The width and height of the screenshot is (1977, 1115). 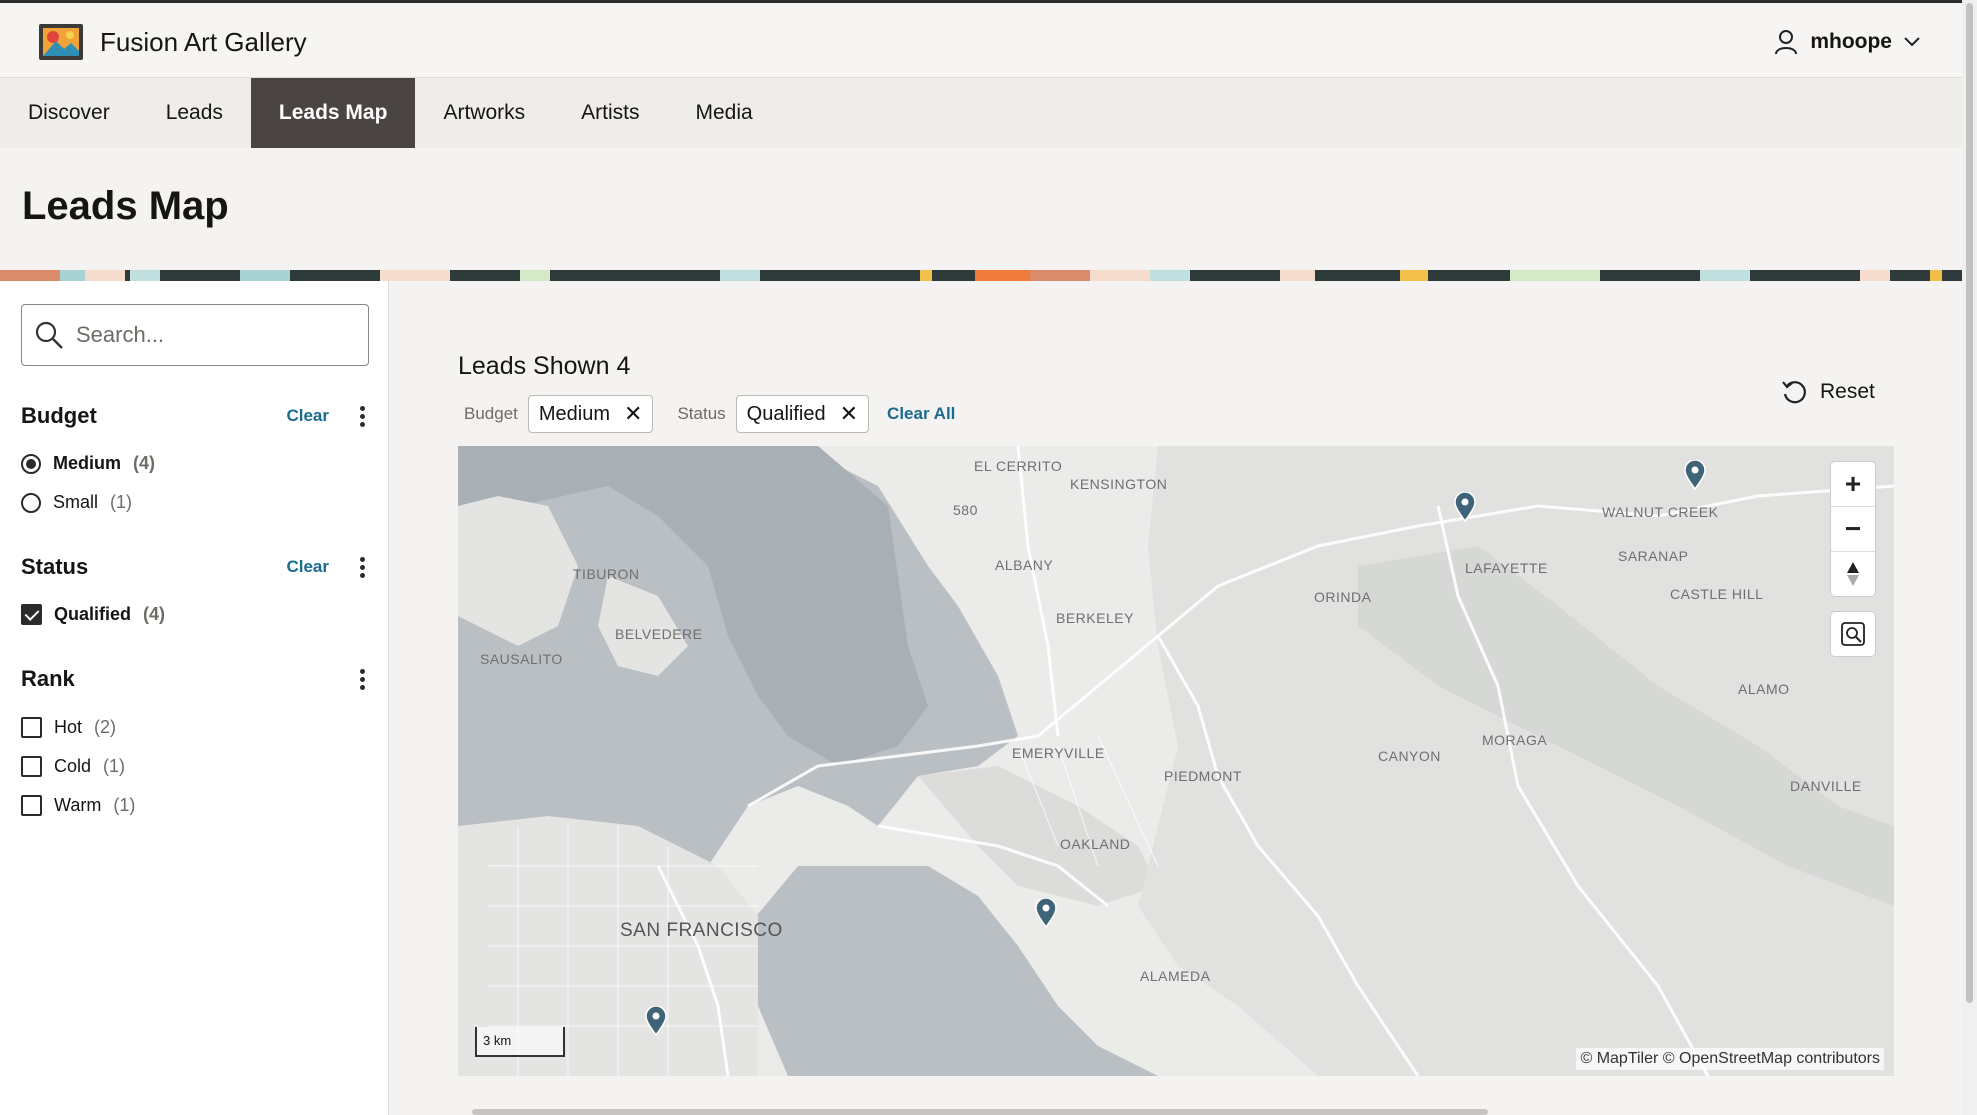 I want to click on map-label-piedmont: PIEDMONT, so click(x=1203, y=776).